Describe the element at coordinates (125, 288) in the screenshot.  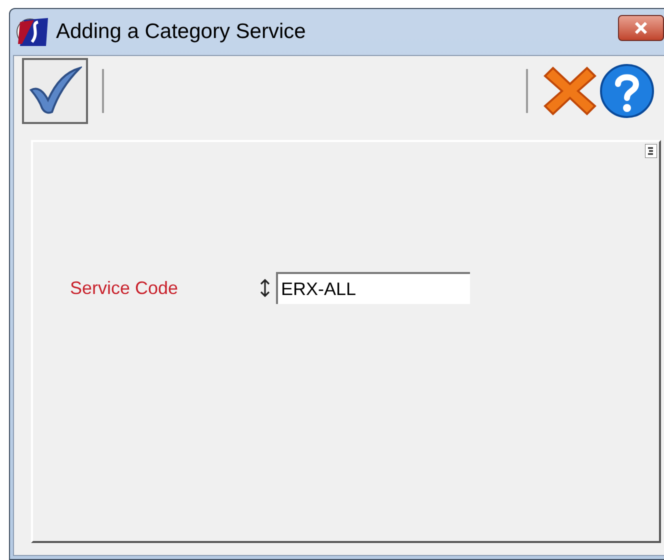
I see `field-label: Service Code` at that location.